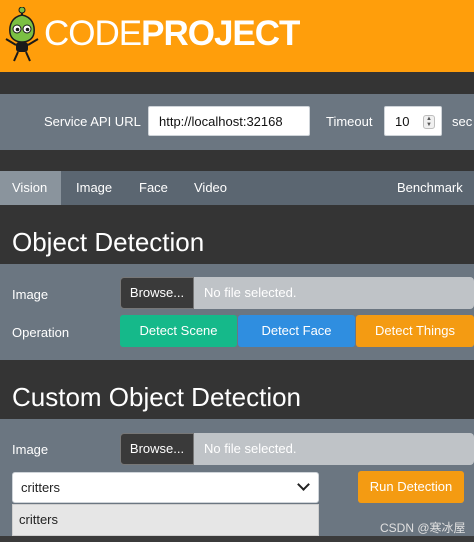 This screenshot has width=474, height=542. What do you see at coordinates (415, 331) in the screenshot?
I see `detect-things-button: Detect Things` at bounding box center [415, 331].